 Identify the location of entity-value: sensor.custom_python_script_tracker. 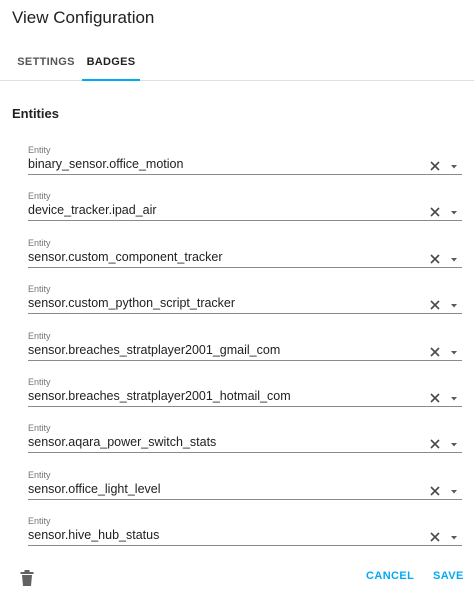
(132, 303).